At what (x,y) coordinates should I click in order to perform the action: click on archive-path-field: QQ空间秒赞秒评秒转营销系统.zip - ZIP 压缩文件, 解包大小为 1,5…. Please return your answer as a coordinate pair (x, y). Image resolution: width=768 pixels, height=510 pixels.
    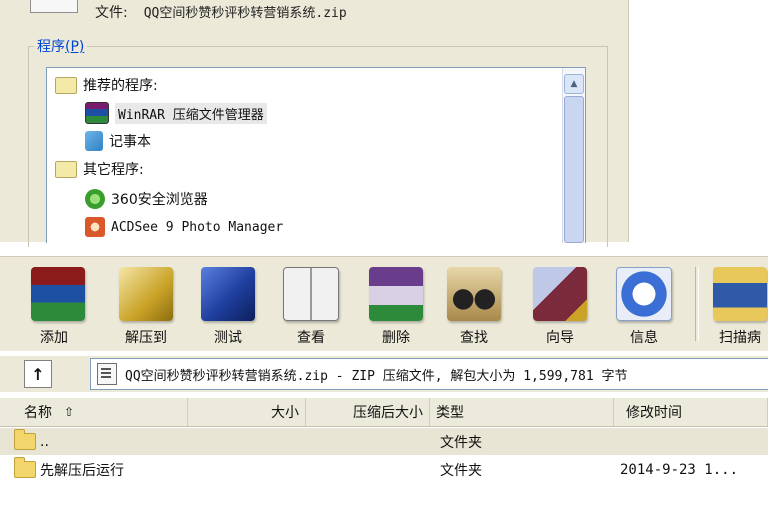
    Looking at the image, I should click on (429, 374).